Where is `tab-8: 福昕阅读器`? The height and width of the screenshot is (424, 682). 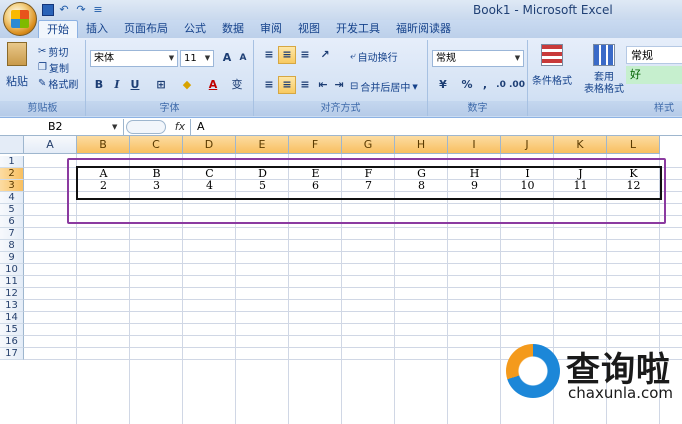 tab-8: 福昕阅读器 is located at coordinates (423, 29).